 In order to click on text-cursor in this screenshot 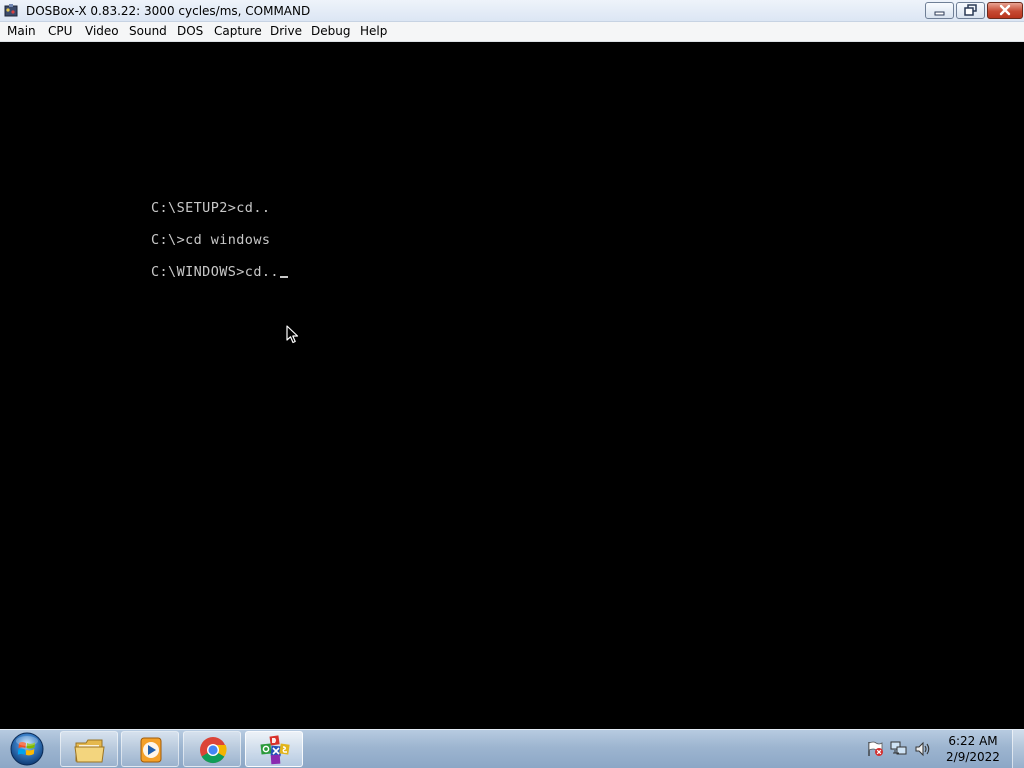, I will do `click(283, 277)`.